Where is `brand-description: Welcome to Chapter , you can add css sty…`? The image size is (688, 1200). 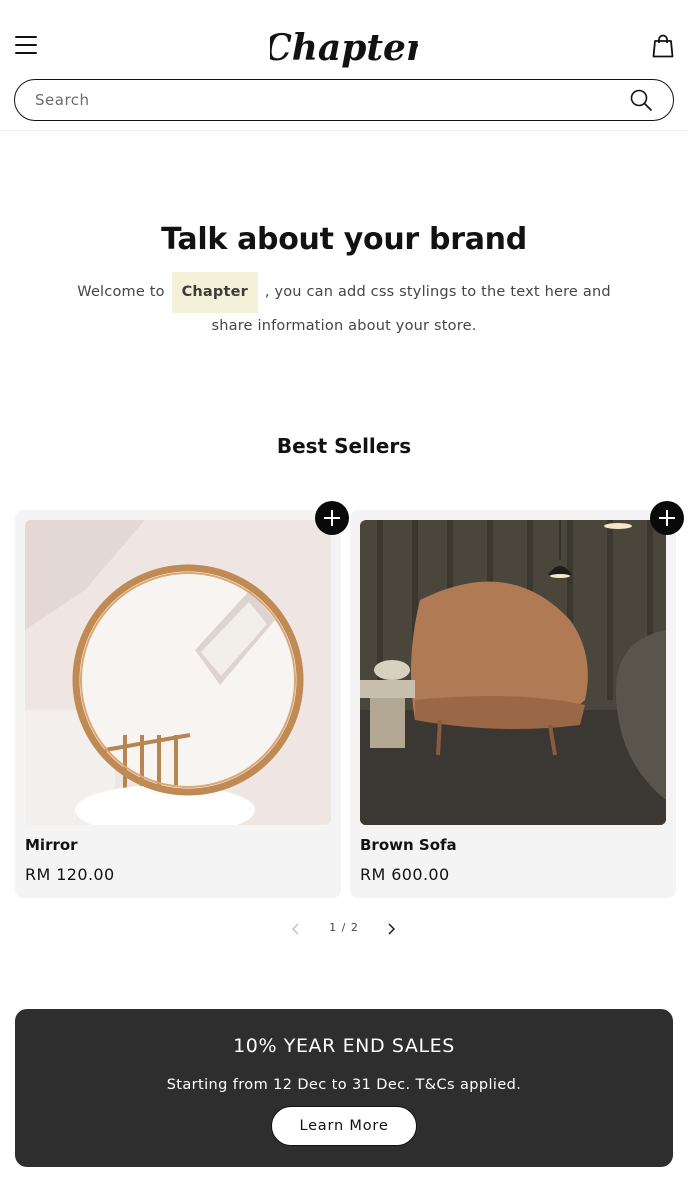 brand-description: Welcome to Chapter , you can add css sty… is located at coordinates (344, 306).